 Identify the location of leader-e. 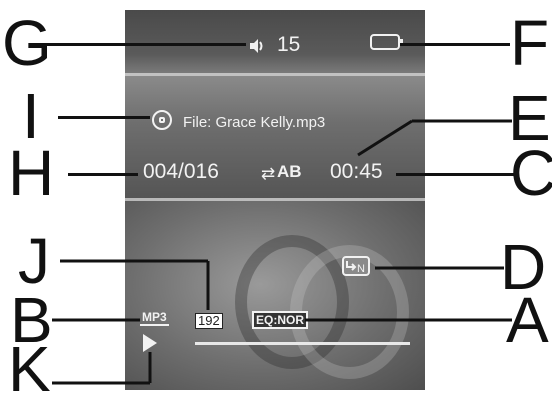
(385, 138).